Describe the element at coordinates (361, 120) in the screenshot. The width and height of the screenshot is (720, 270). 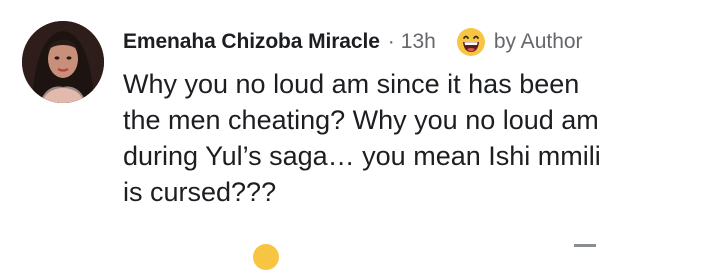
I see `comment-text-line: the men cheating? Why you no loud am` at that location.